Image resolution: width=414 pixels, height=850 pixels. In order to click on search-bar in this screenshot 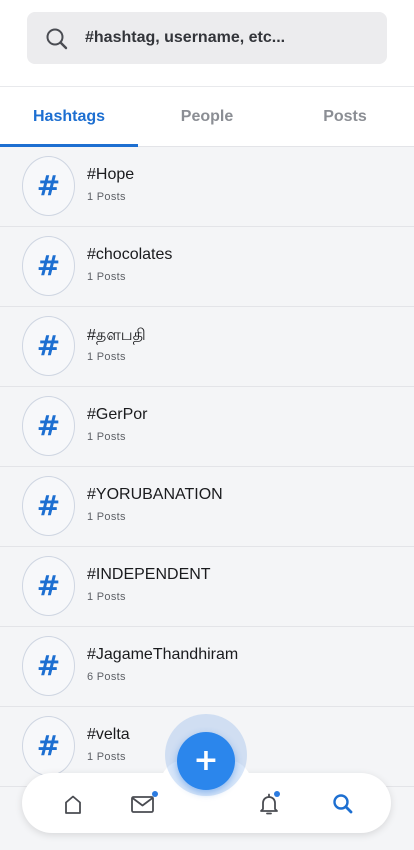, I will do `click(207, 38)`.